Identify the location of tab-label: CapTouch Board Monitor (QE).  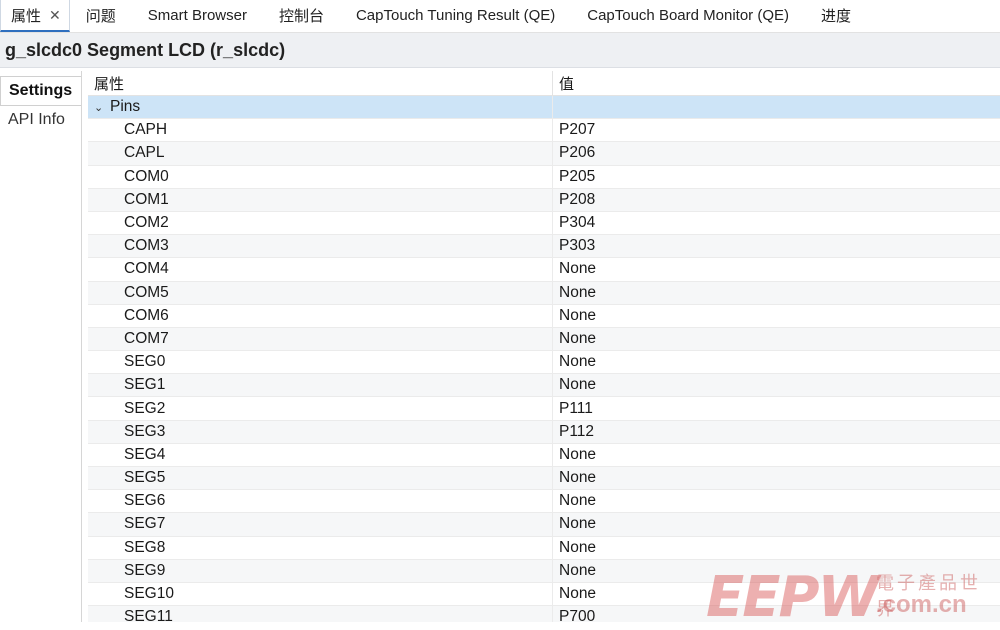
(688, 15).